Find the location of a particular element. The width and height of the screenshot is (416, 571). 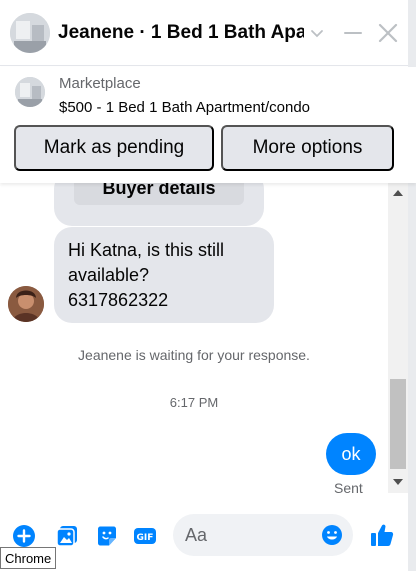

message-line: Hi Katna, is this still is located at coordinates (146, 250).